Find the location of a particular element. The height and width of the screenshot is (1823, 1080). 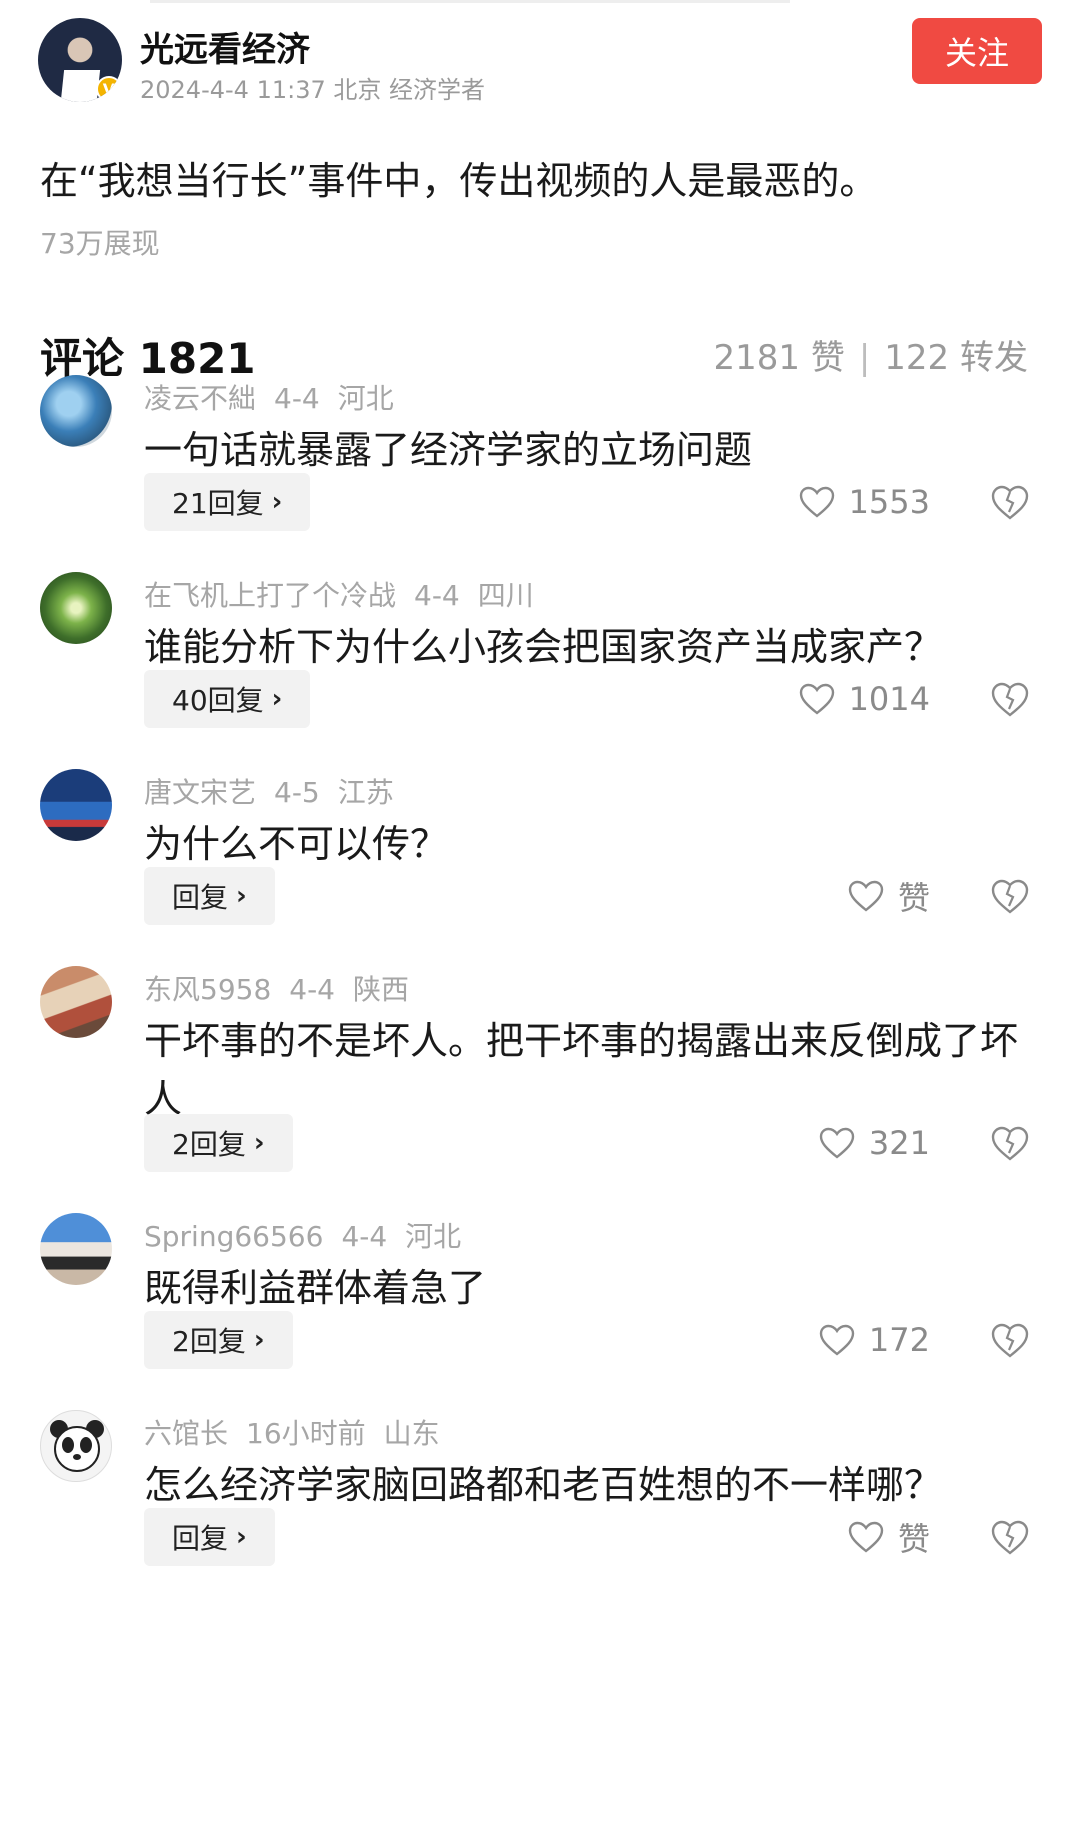

comment-author: 六馆长 is located at coordinates (186, 1433).